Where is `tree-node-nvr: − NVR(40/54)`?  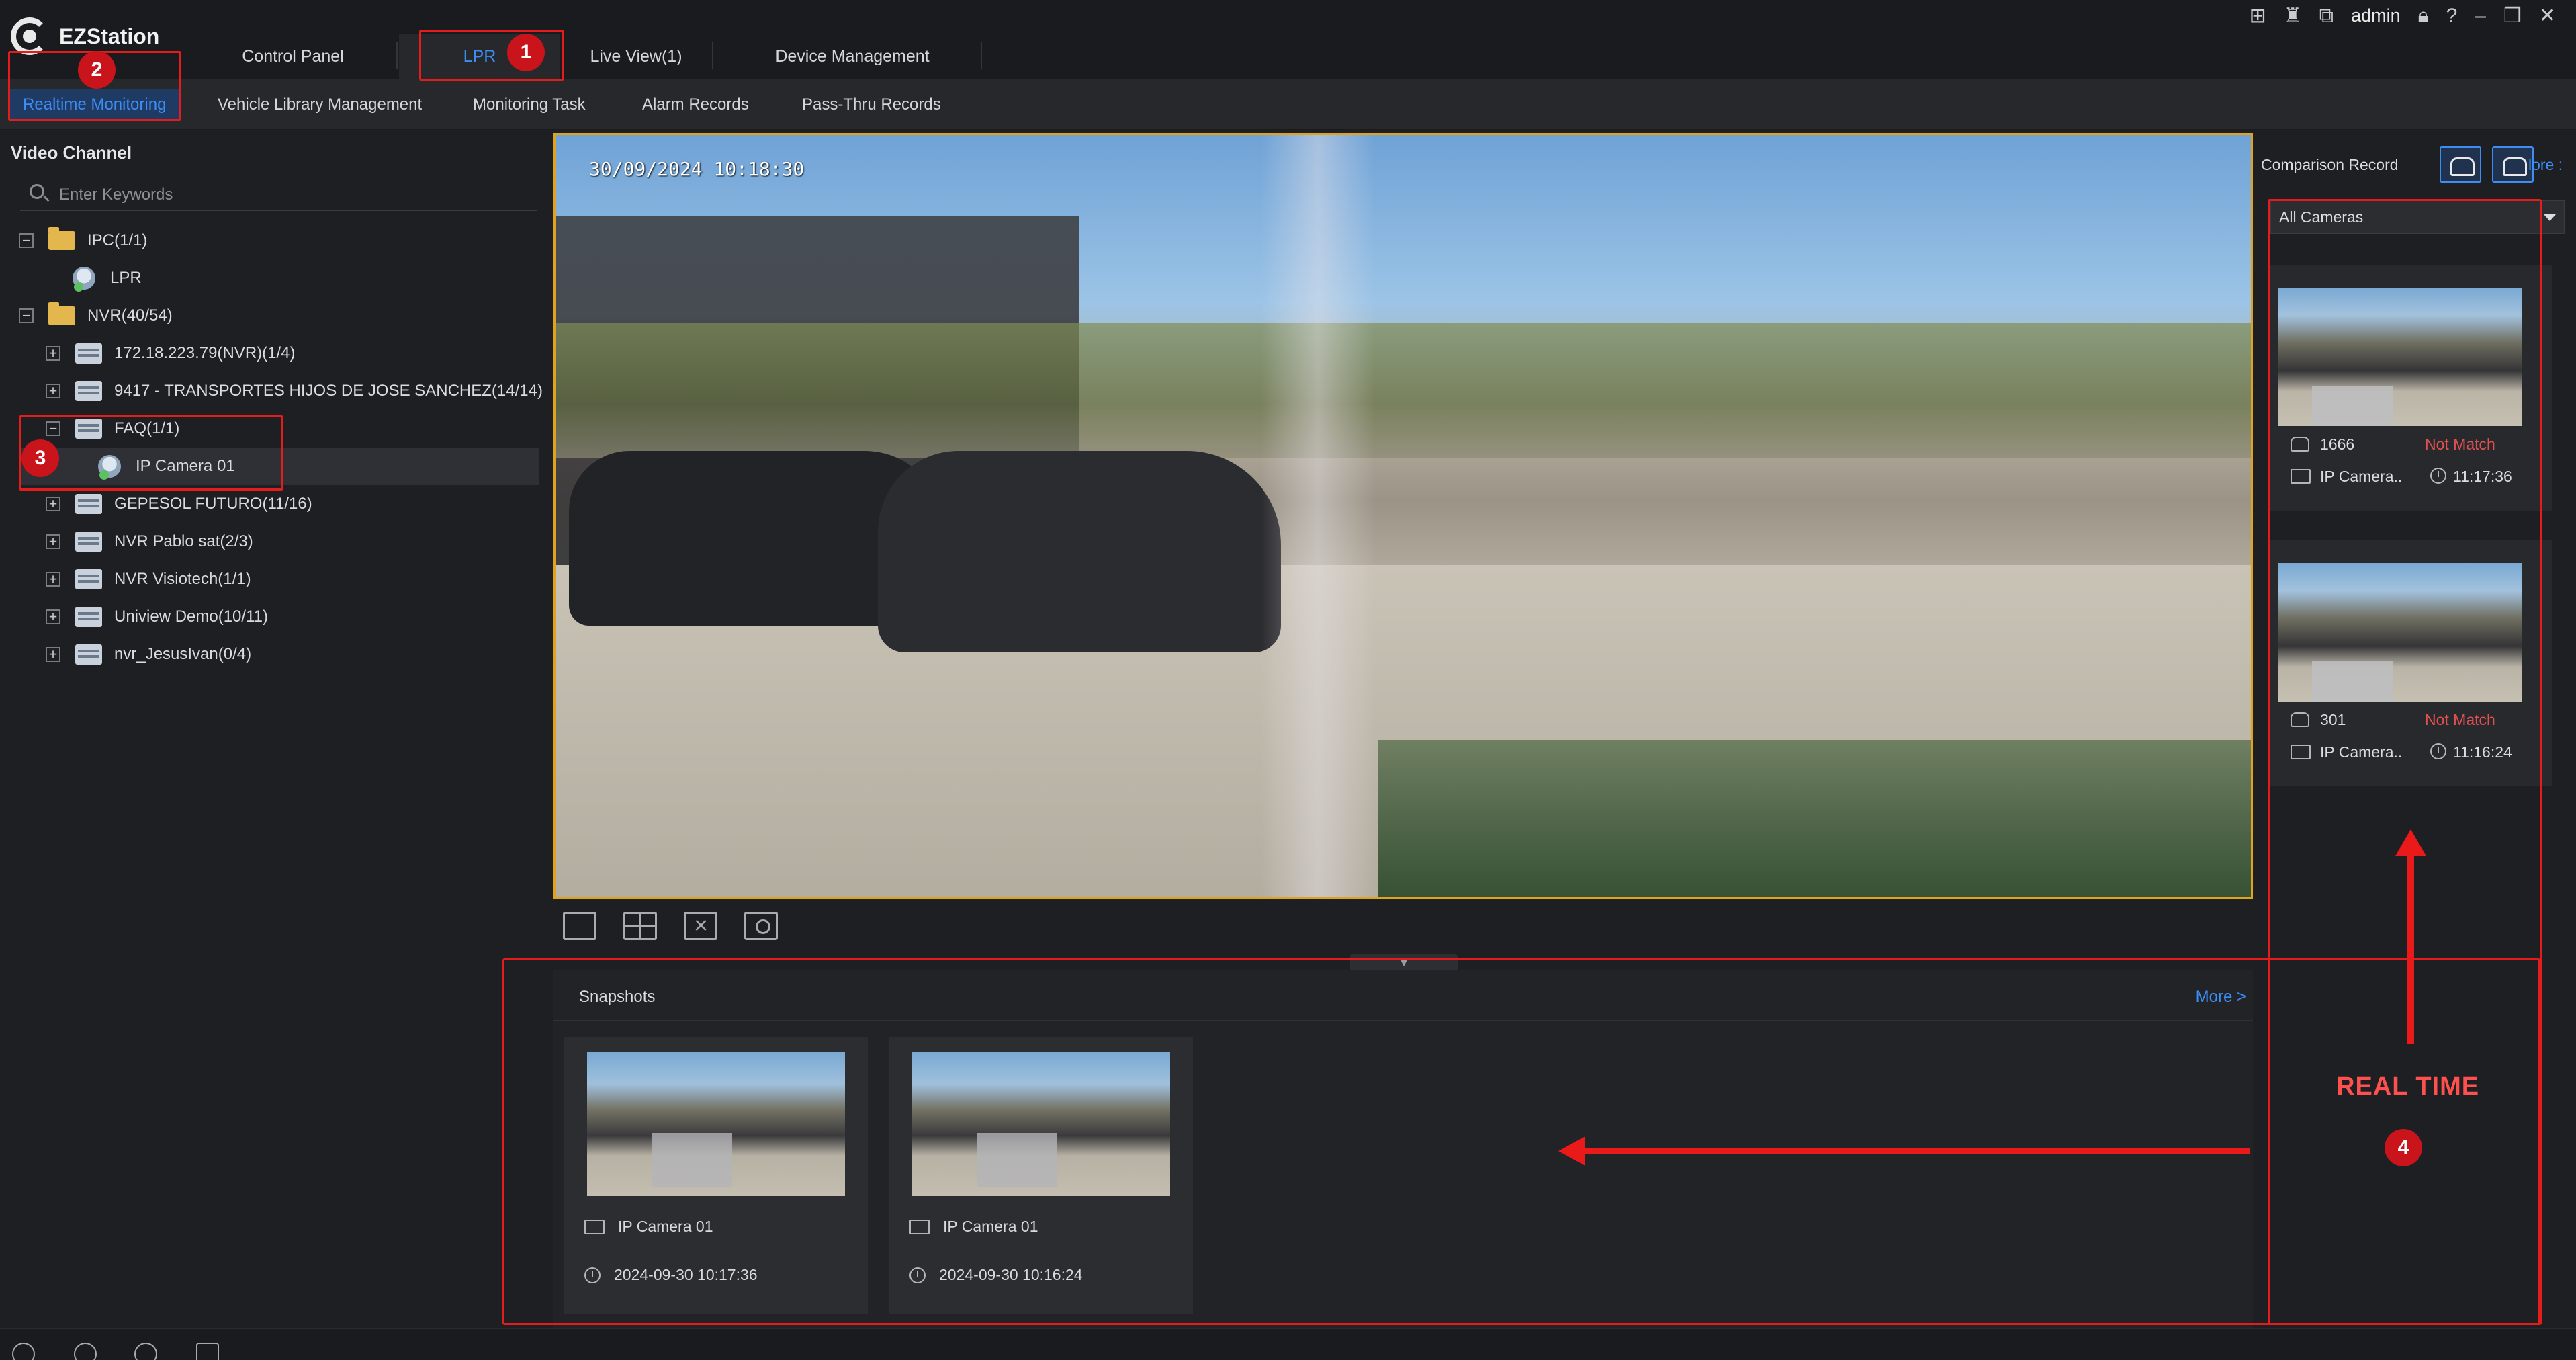 tree-node-nvr: − NVR(40/54) is located at coordinates (96, 316).